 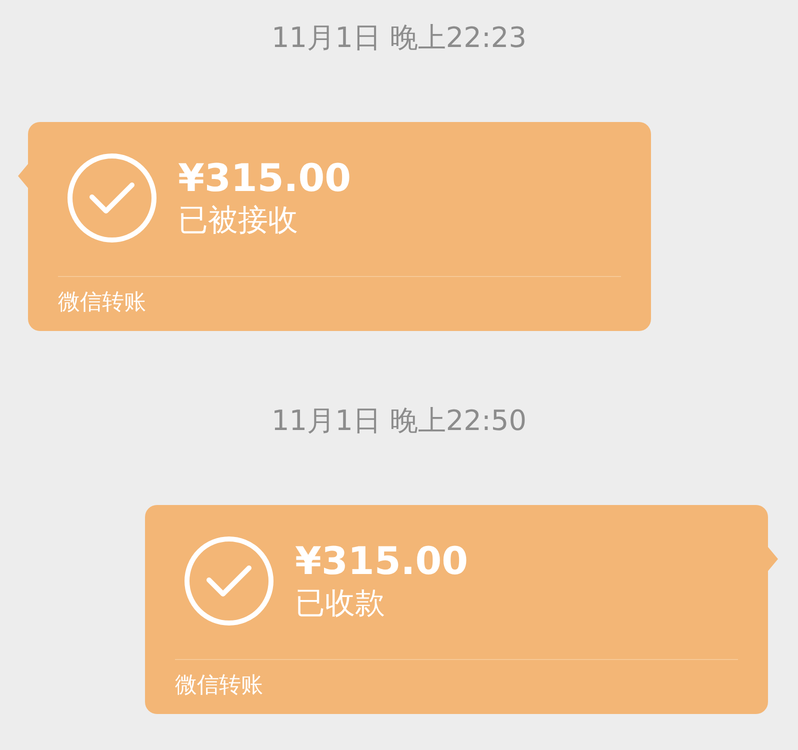 What do you see at coordinates (399, 421) in the screenshot?
I see `message-timestamp: 11月1日 晚上22:50` at bounding box center [399, 421].